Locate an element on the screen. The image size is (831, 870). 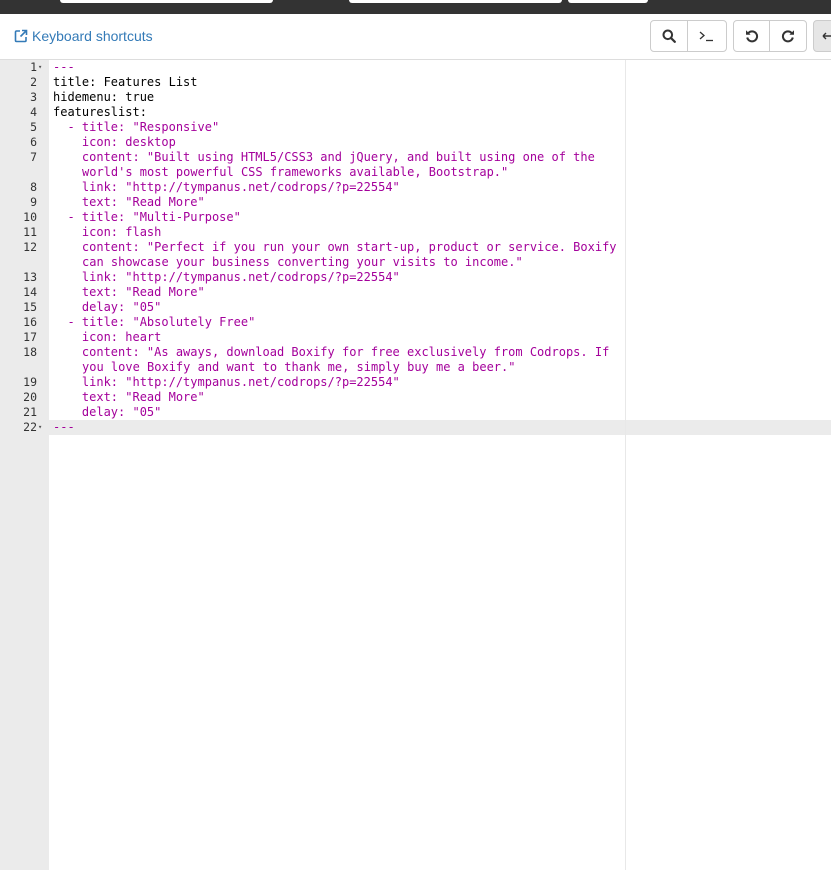
code-line: 22 ▾ --- is located at coordinates (415, 427).